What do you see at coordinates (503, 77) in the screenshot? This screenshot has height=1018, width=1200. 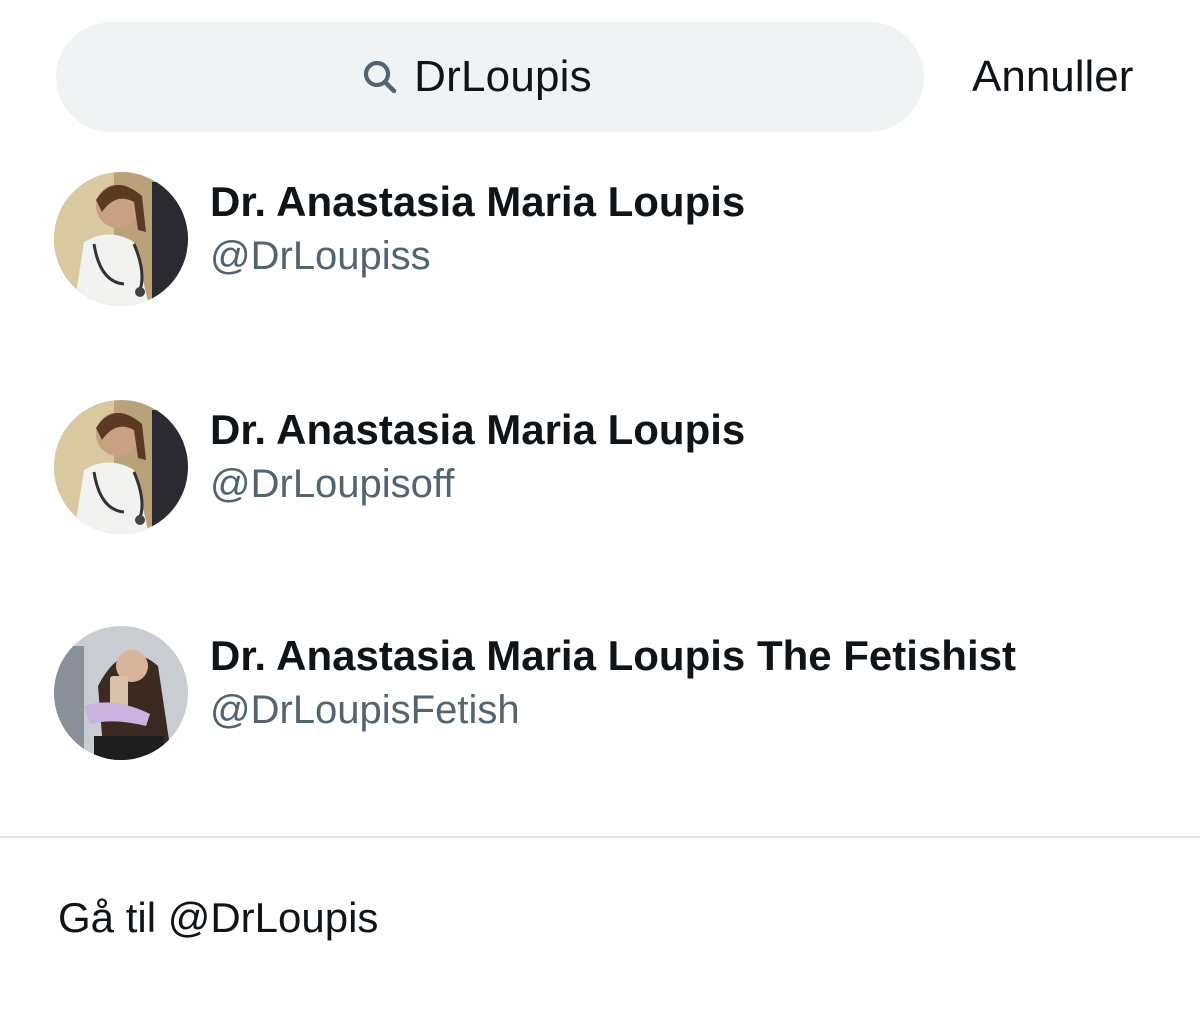 I see `search-input: DrLoupis` at bounding box center [503, 77].